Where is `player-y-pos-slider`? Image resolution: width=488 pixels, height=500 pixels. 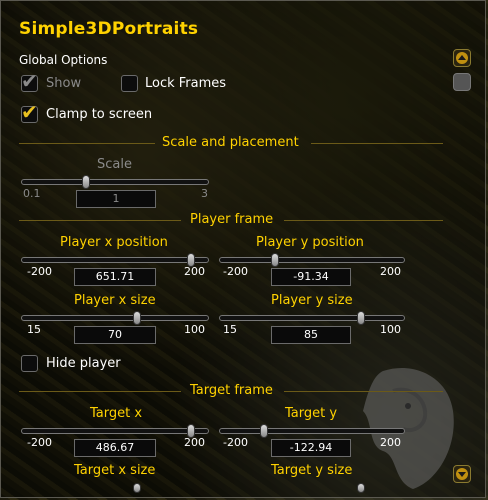
player-y-pos-slider is located at coordinates (312, 260).